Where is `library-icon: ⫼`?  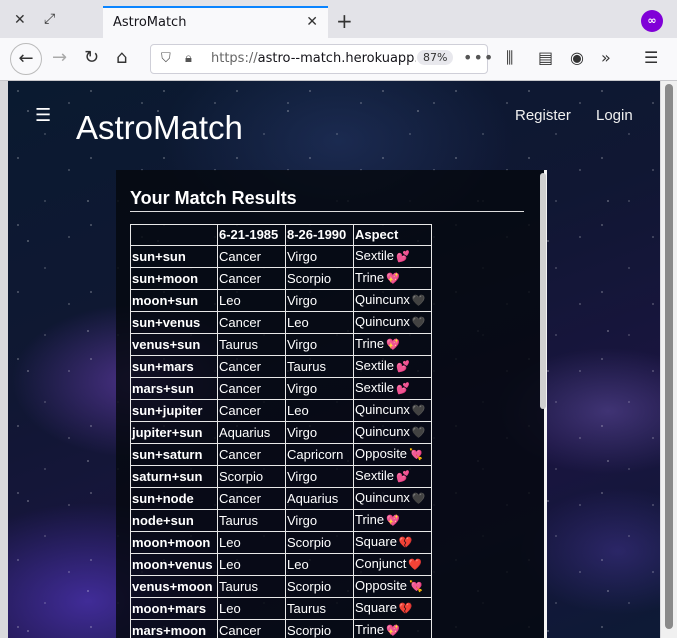
library-icon: ⫼ is located at coordinates (509, 58).